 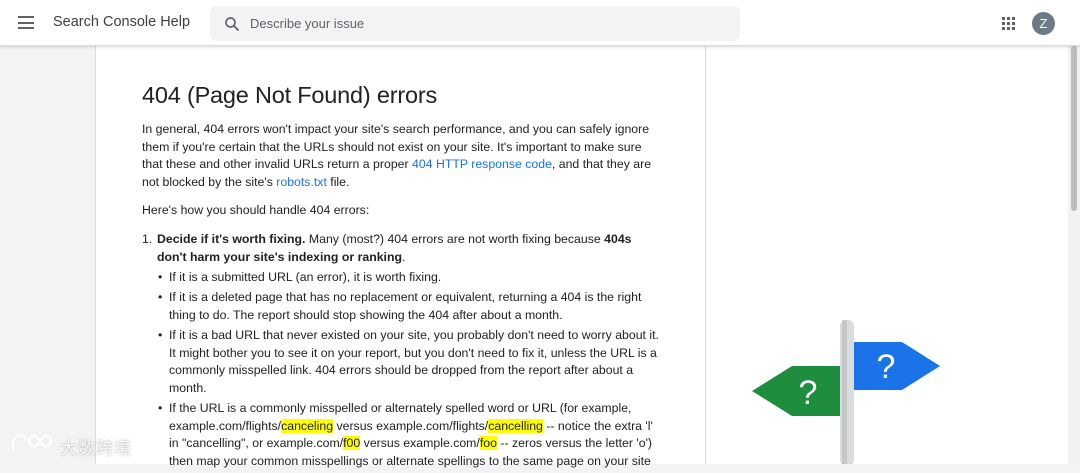 I want to click on top-app-bar: Search Console Help Z, so click(x=540, y=23).